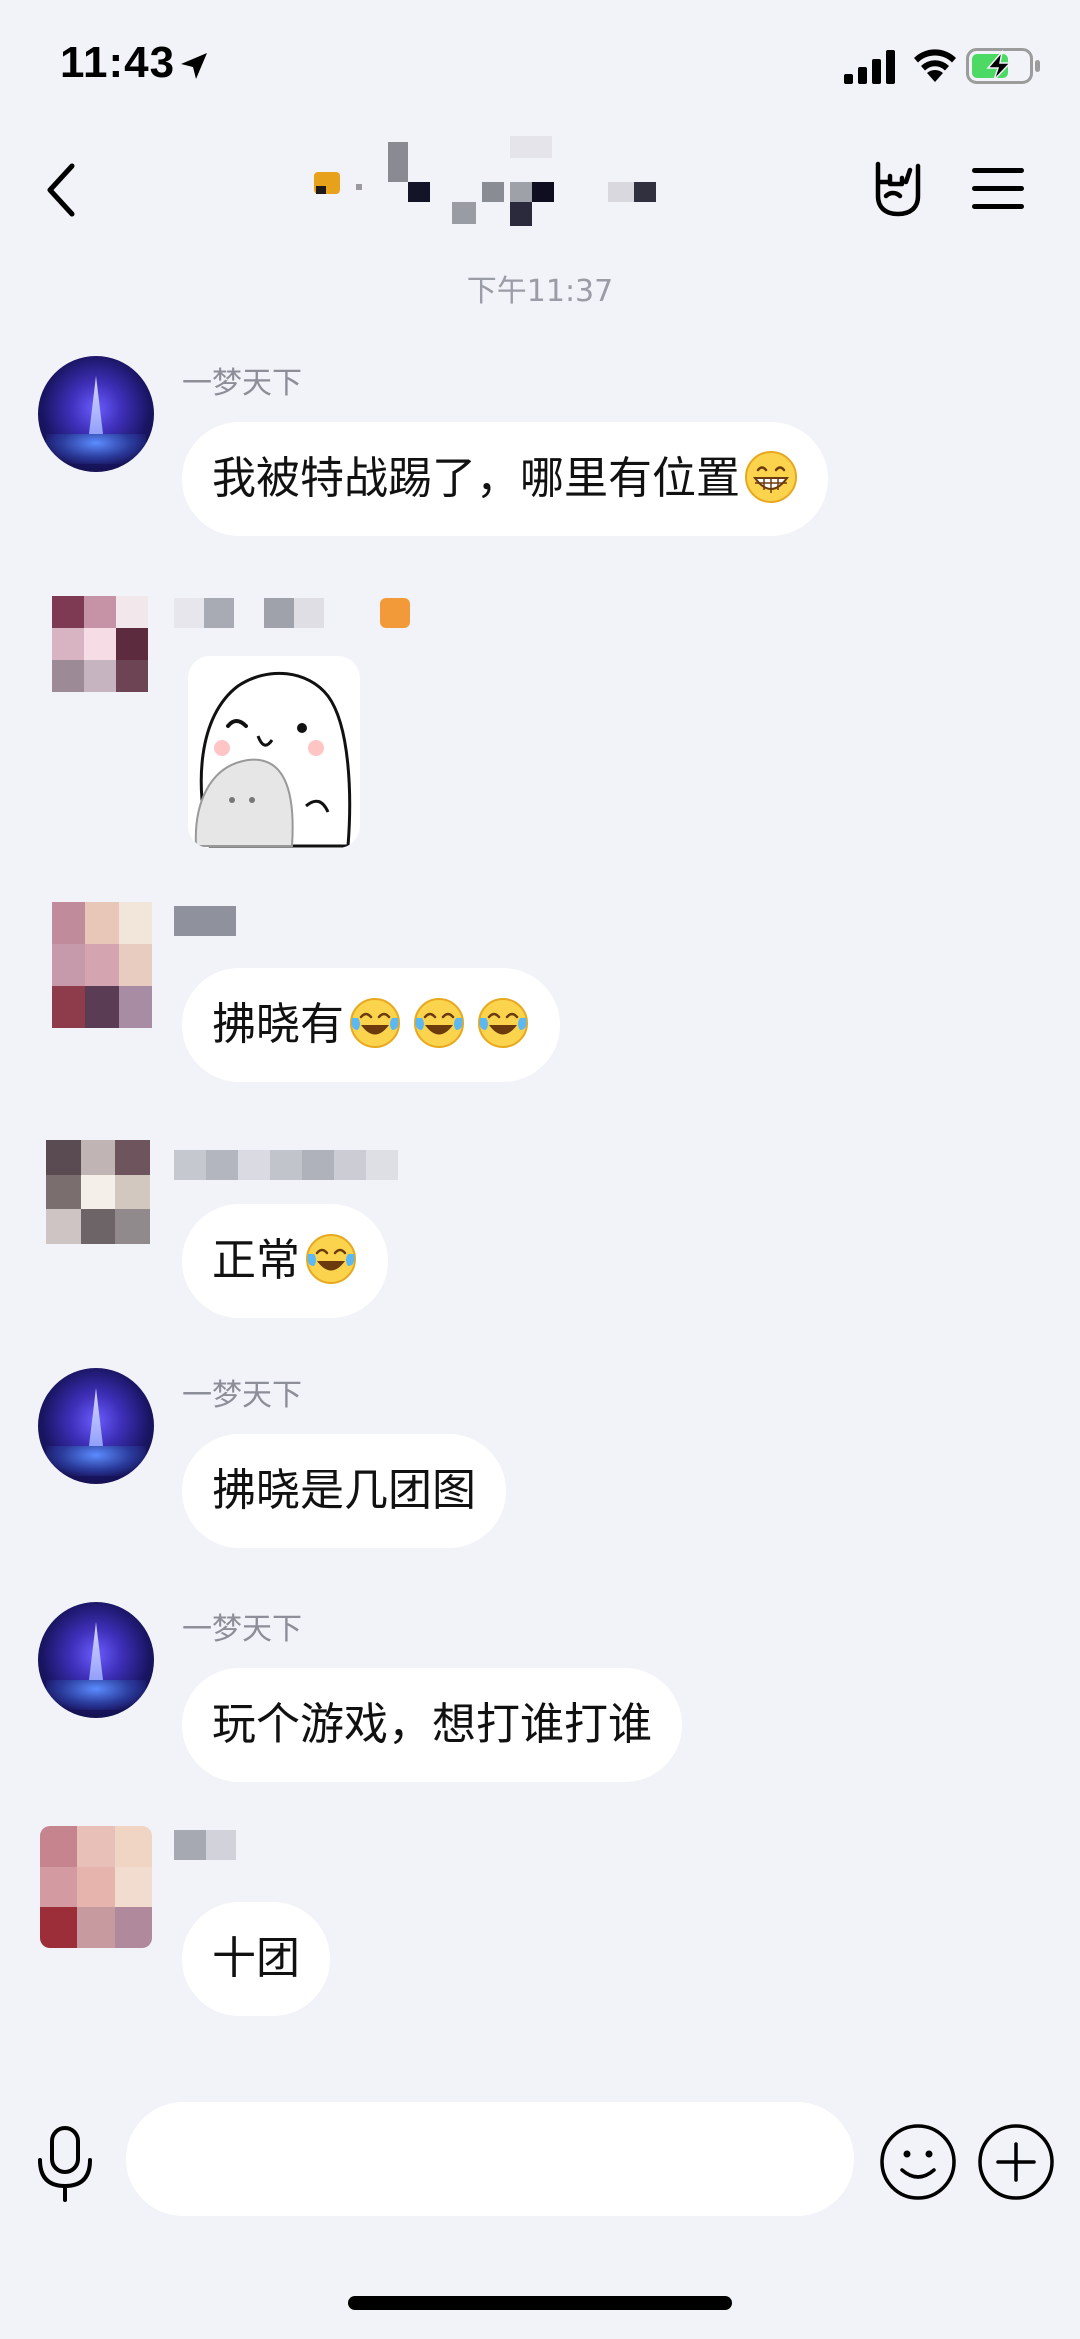  I want to click on plus-icon, so click(1016, 2162).